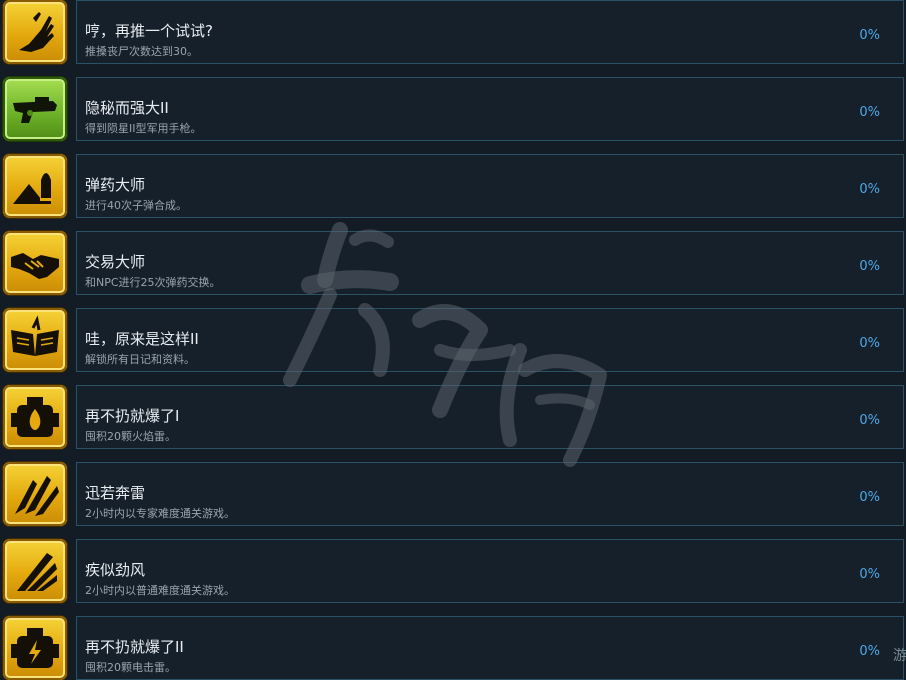 This screenshot has height=680, width=906. I want to click on achievement-card: 迅若奔雷 2小时内以专家难度通关游戏。 0%, so click(490, 494).